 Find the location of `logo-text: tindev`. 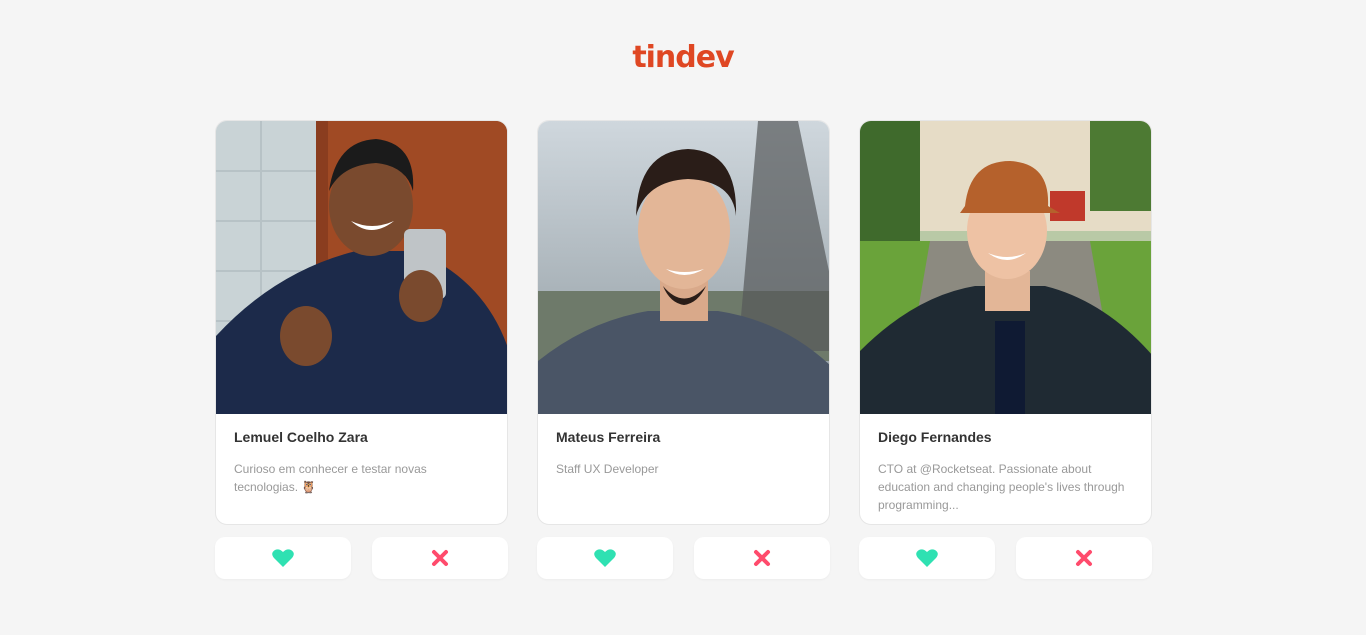

logo-text: tindev is located at coordinates (683, 57).